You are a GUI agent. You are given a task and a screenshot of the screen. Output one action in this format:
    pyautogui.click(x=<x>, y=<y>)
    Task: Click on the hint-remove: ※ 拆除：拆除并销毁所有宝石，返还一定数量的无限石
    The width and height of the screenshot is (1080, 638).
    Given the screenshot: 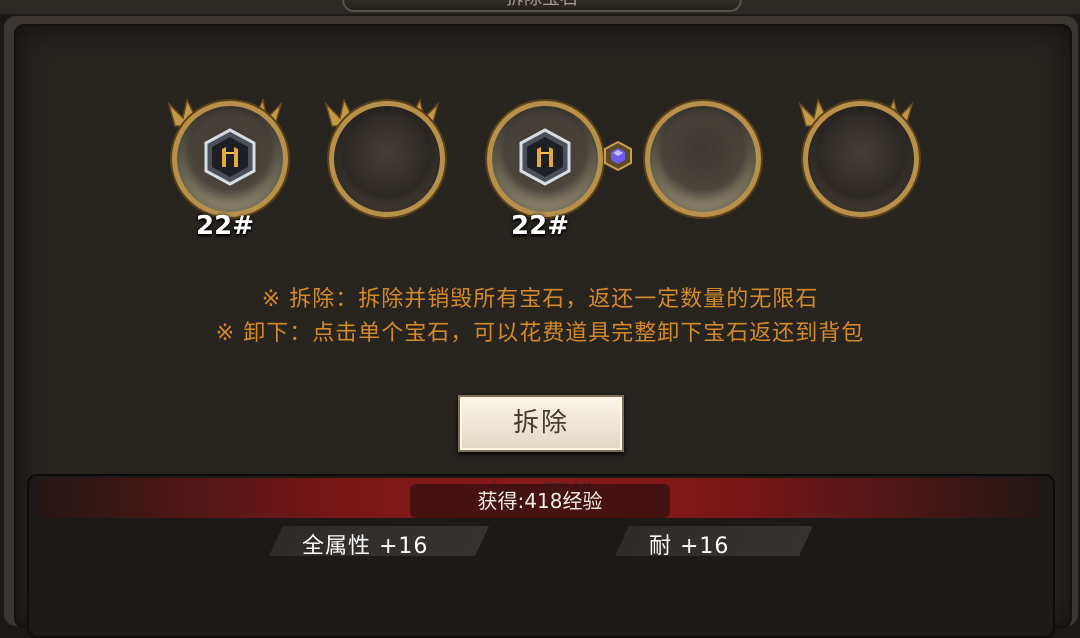 What is the action you would take?
    pyautogui.click(x=540, y=299)
    